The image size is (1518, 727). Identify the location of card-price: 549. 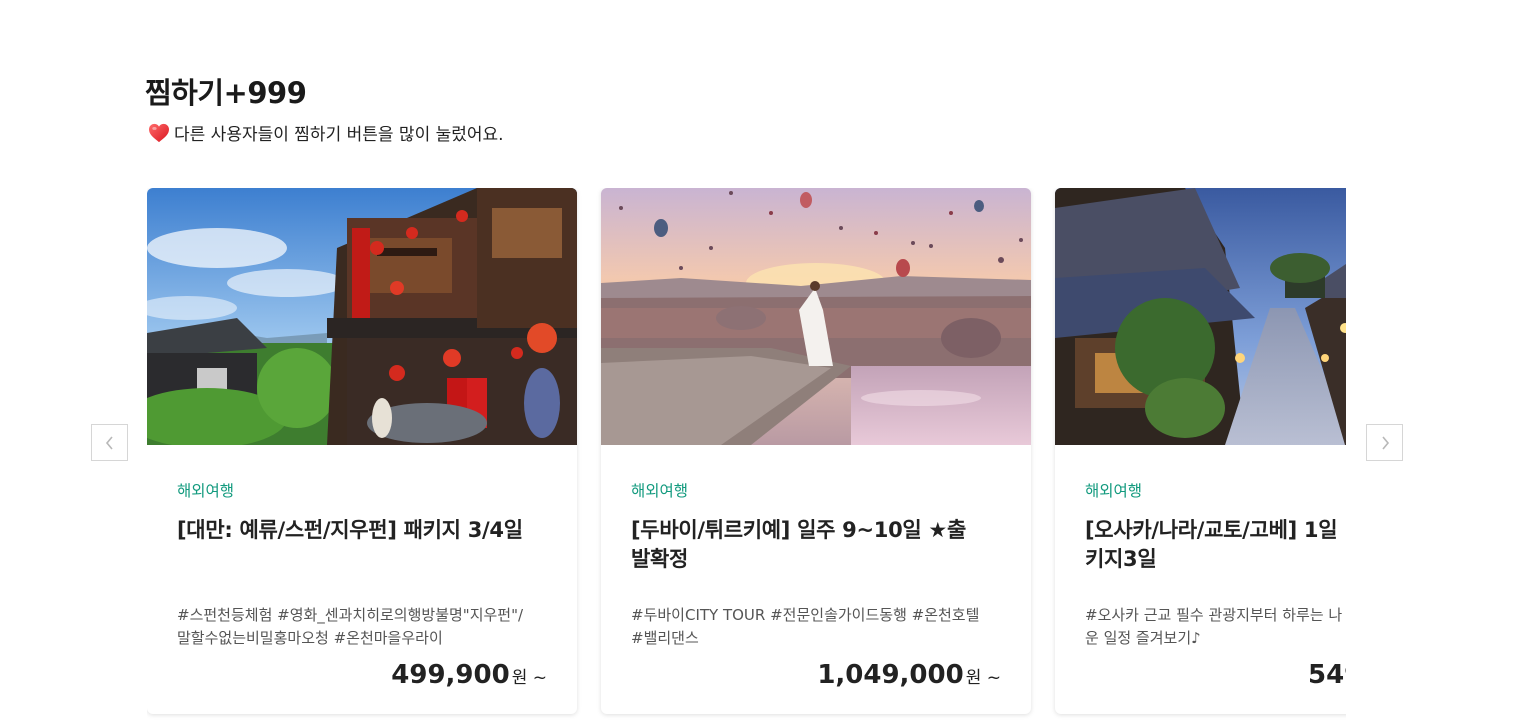
(1327, 675).